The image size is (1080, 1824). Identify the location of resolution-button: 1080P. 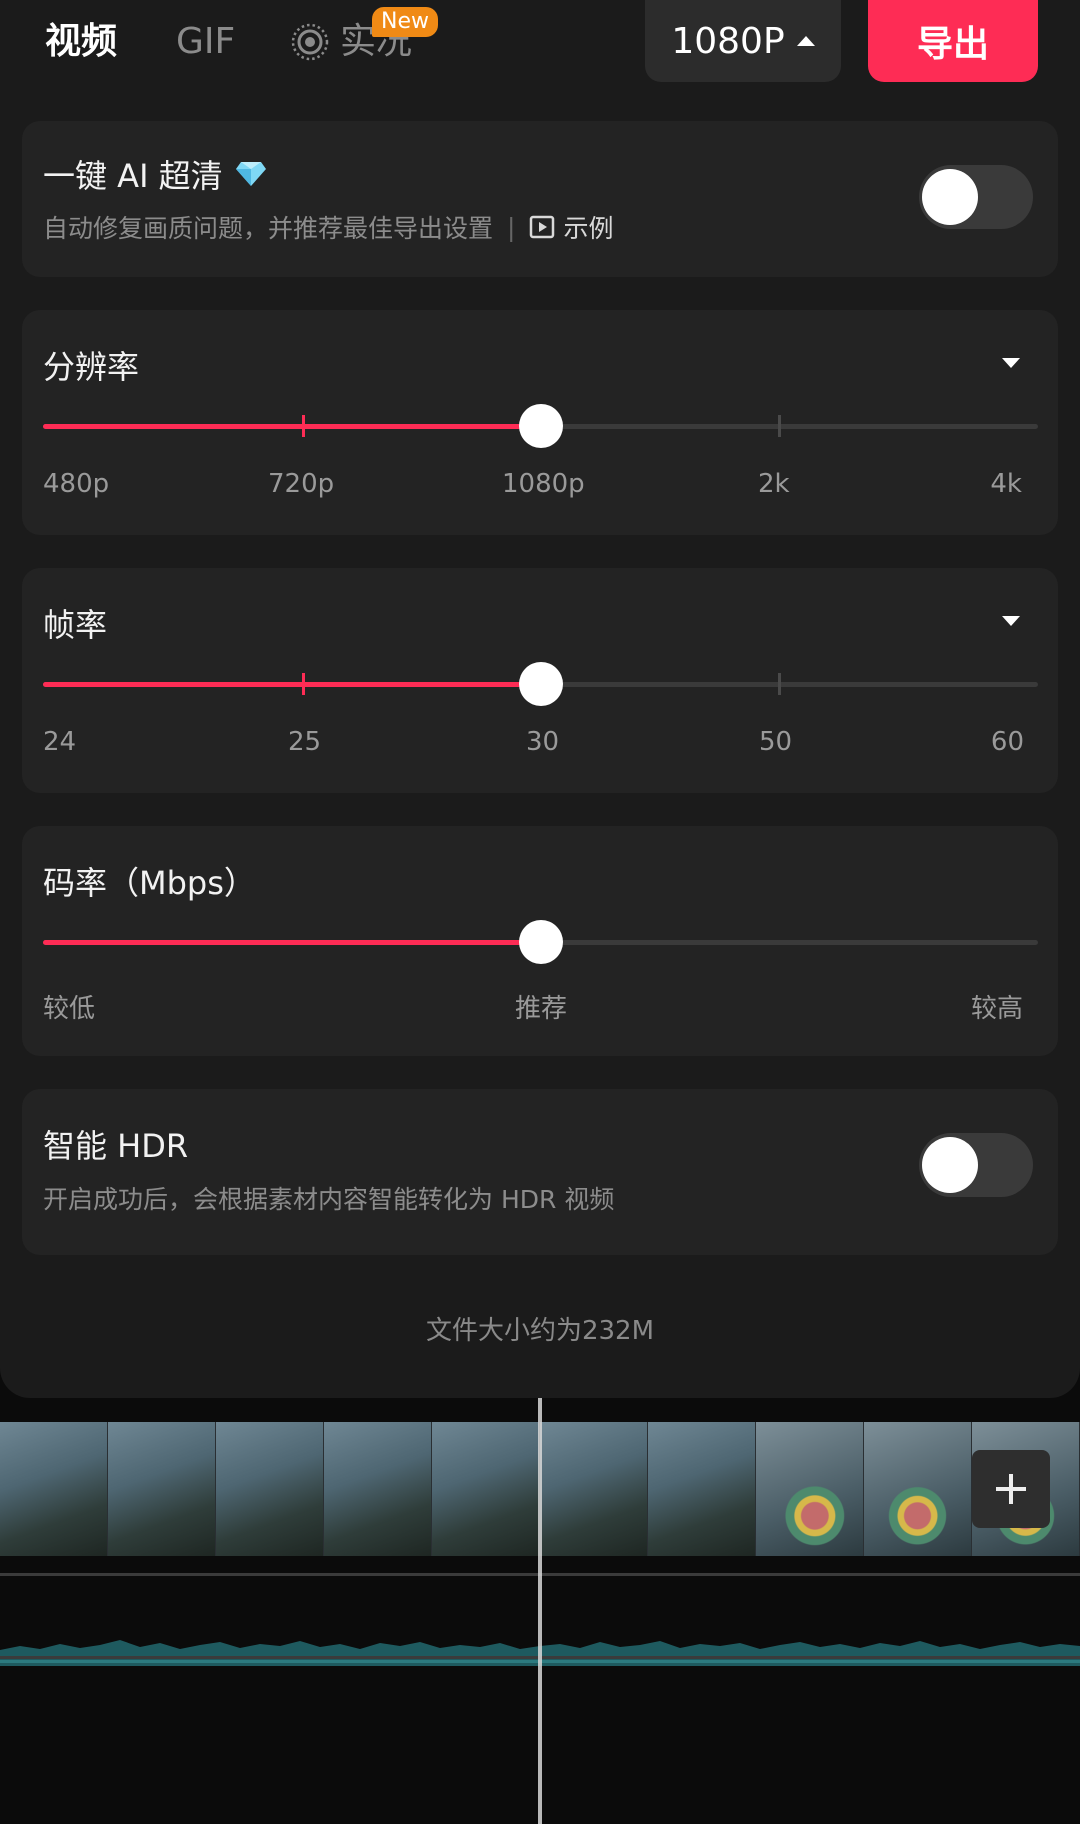
(743, 41).